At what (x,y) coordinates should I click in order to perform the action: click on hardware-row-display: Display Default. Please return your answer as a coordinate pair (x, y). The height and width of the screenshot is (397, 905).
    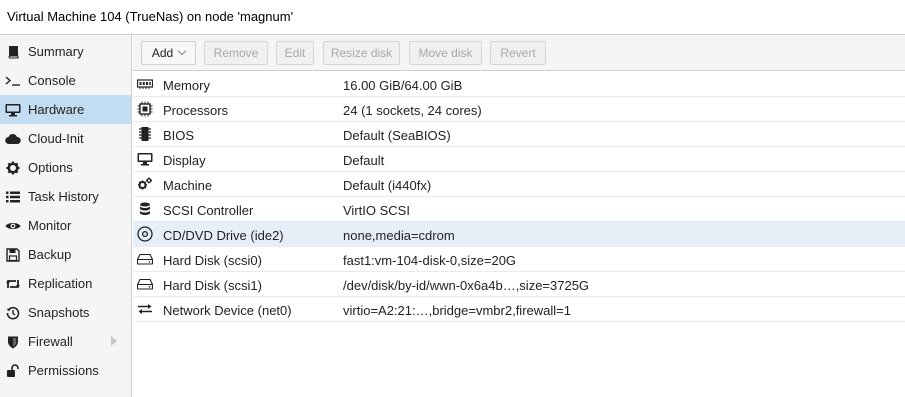
    Looking at the image, I should click on (519, 159).